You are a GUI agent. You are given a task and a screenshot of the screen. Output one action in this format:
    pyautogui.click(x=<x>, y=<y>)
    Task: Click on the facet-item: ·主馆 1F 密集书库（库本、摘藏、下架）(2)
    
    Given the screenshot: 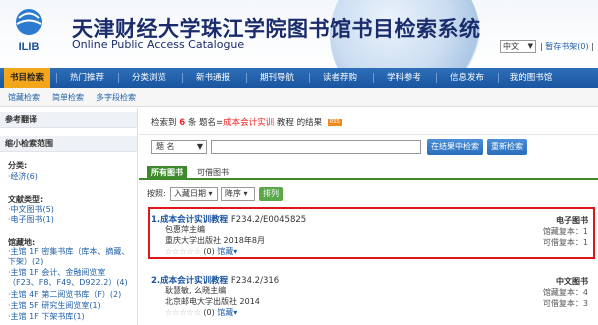 What is the action you would take?
    pyautogui.click(x=71, y=257)
    